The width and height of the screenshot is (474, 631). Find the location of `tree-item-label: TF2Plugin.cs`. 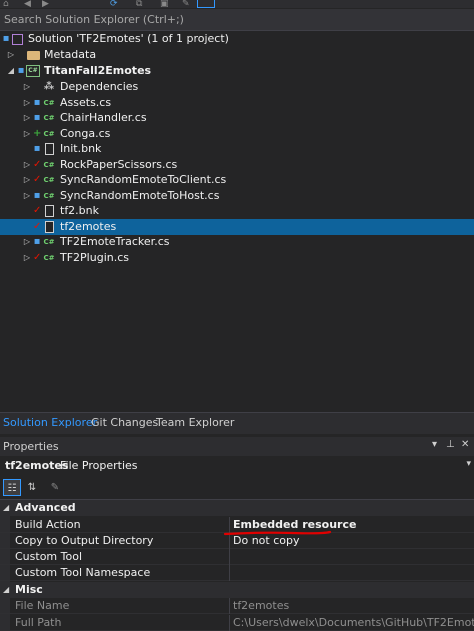

tree-item-label: TF2Plugin.cs is located at coordinates (94, 257).